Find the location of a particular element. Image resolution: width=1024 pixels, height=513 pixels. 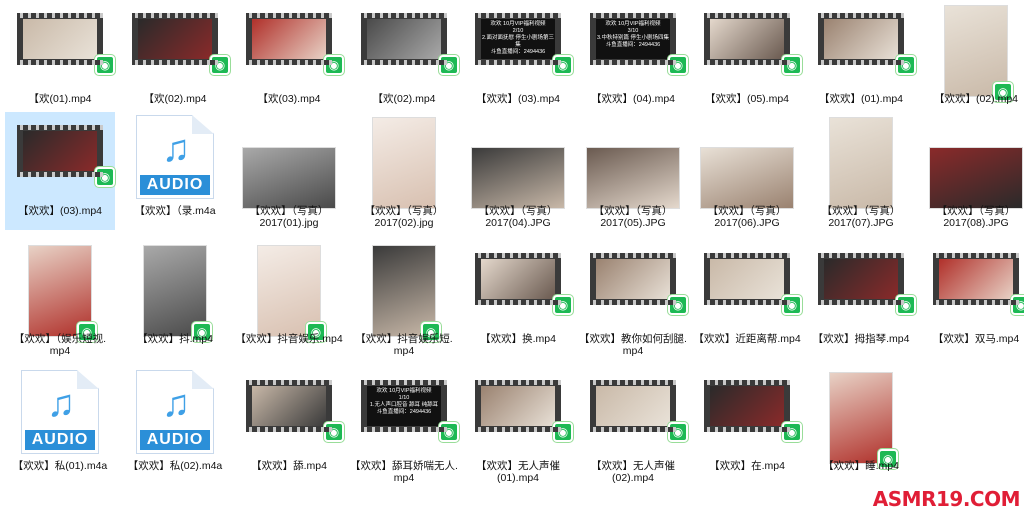

file-name: 【欢欢】近距离帮.mp4 is located at coordinates (747, 339).